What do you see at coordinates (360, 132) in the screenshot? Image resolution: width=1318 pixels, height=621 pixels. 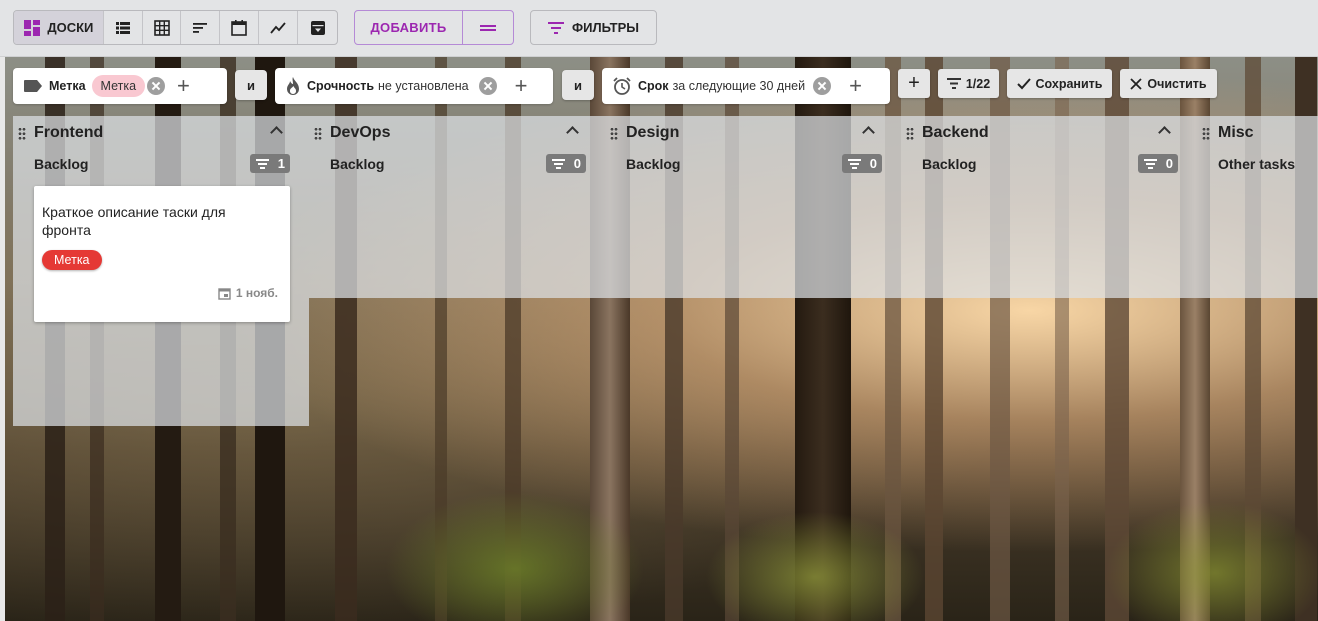 I see `lane-title: DevOps` at bounding box center [360, 132].